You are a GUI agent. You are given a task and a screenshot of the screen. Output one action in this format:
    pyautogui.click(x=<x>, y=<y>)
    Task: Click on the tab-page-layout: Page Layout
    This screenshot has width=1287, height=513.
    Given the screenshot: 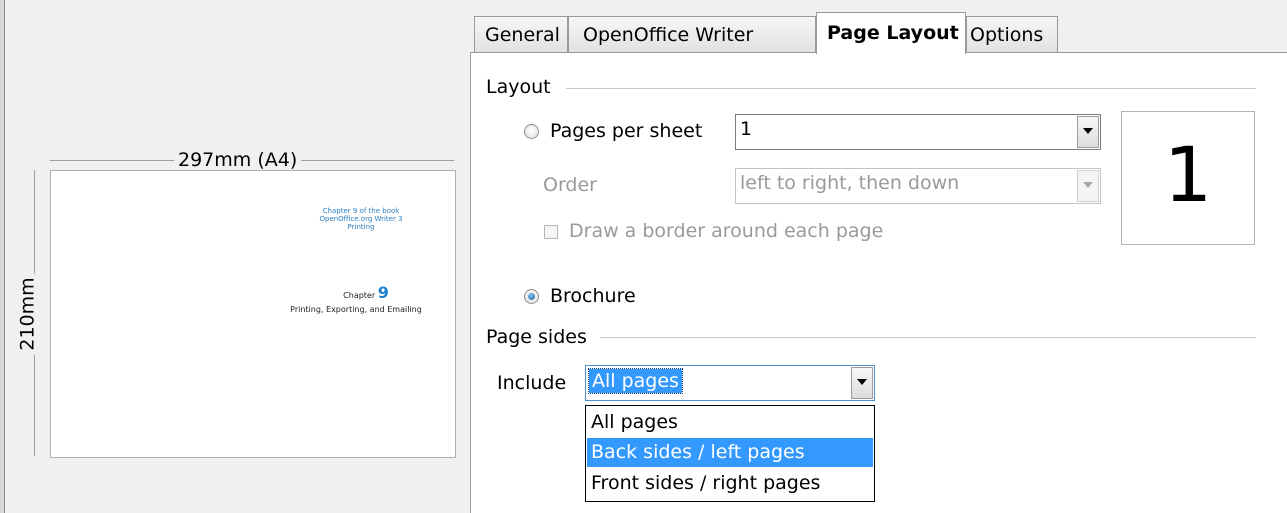 What is the action you would take?
    pyautogui.click(x=891, y=33)
    